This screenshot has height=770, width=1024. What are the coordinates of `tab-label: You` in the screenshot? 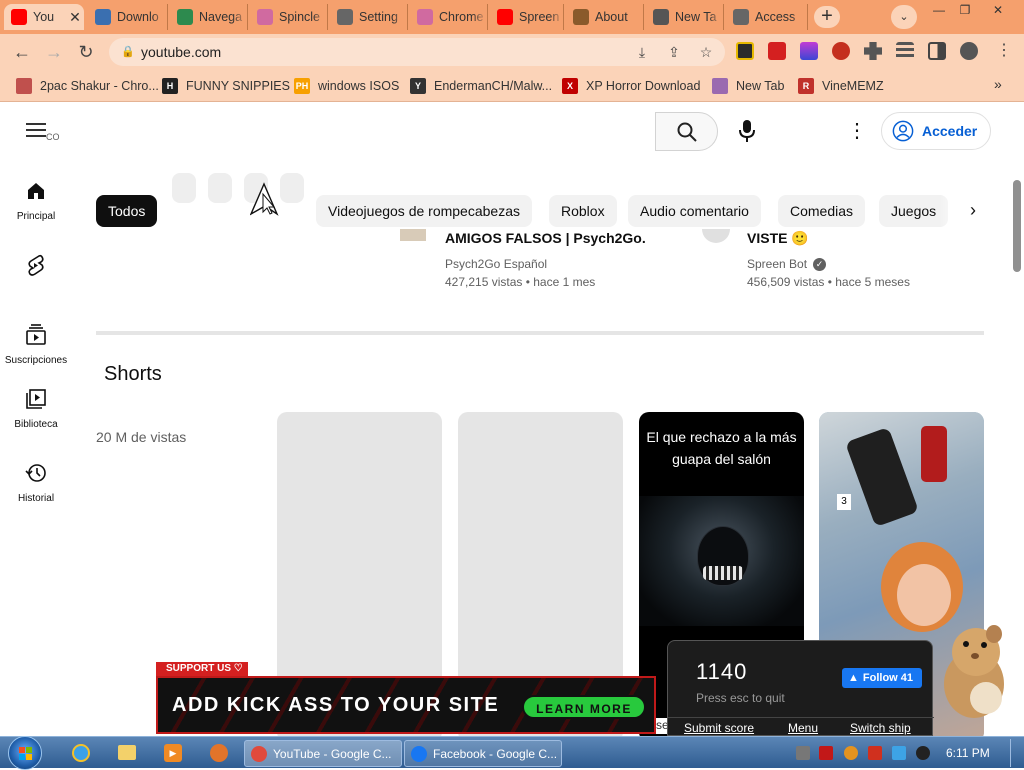 It's located at (44, 17).